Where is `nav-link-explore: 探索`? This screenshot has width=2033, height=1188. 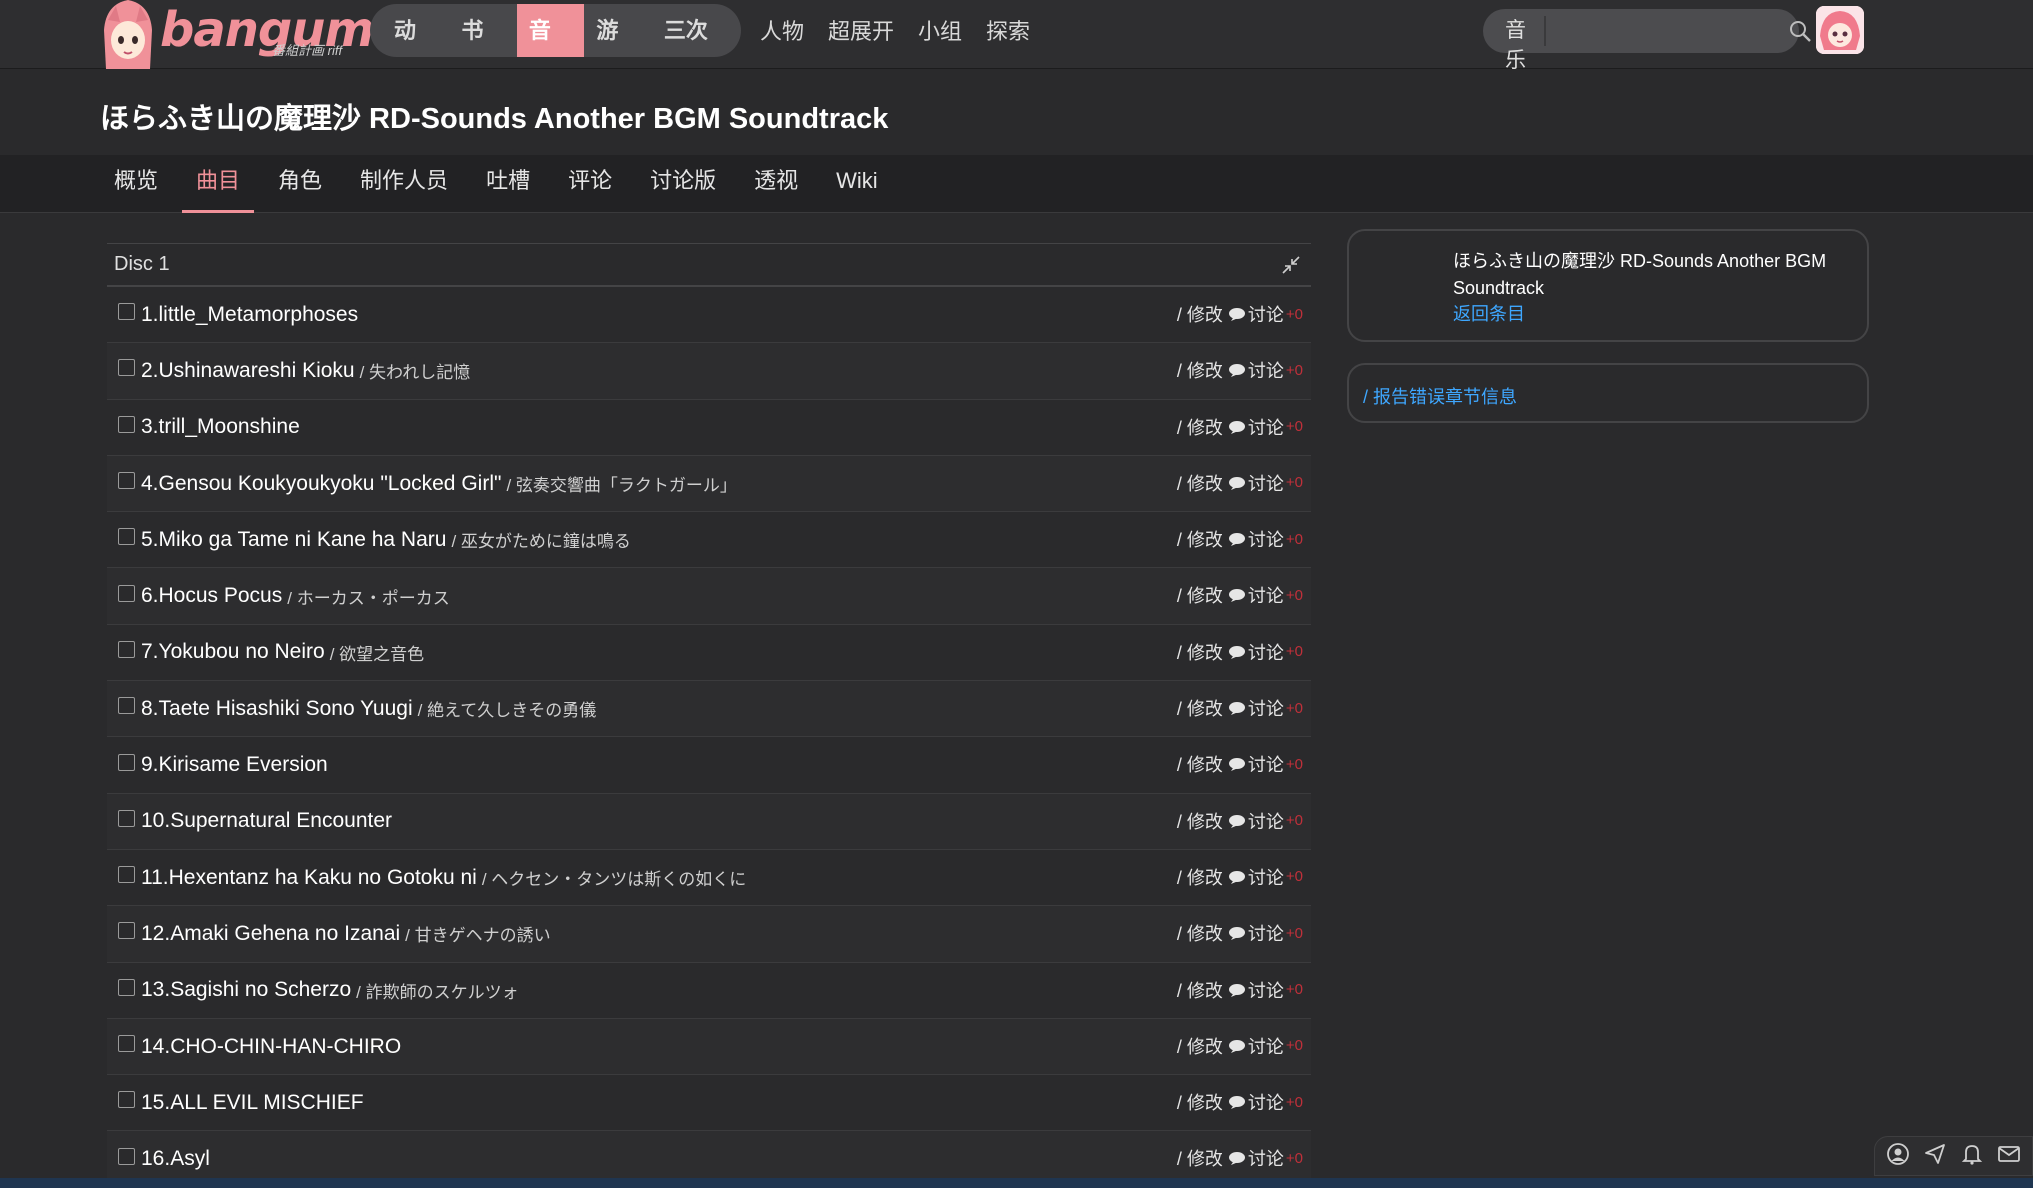 nav-link-explore: 探索 is located at coordinates (1008, 30).